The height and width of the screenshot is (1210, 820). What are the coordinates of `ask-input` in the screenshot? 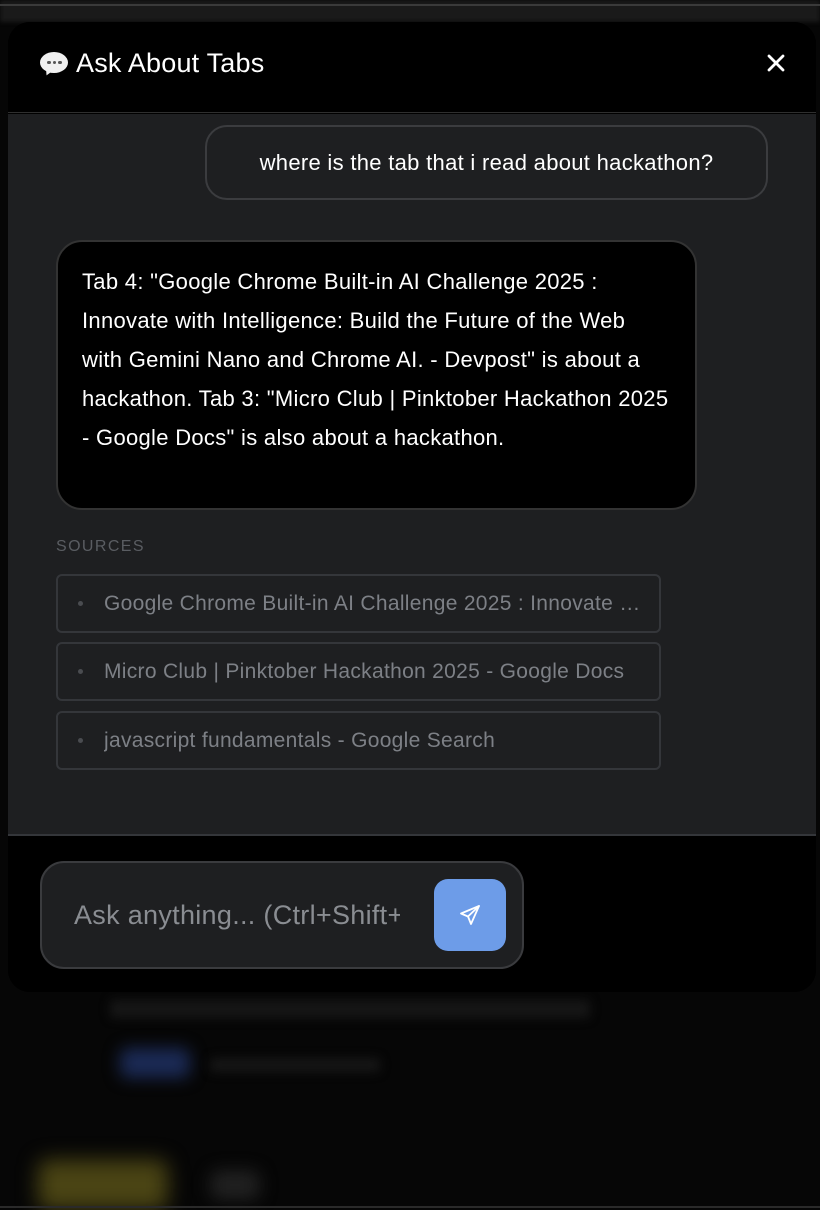 It's located at (237, 915).